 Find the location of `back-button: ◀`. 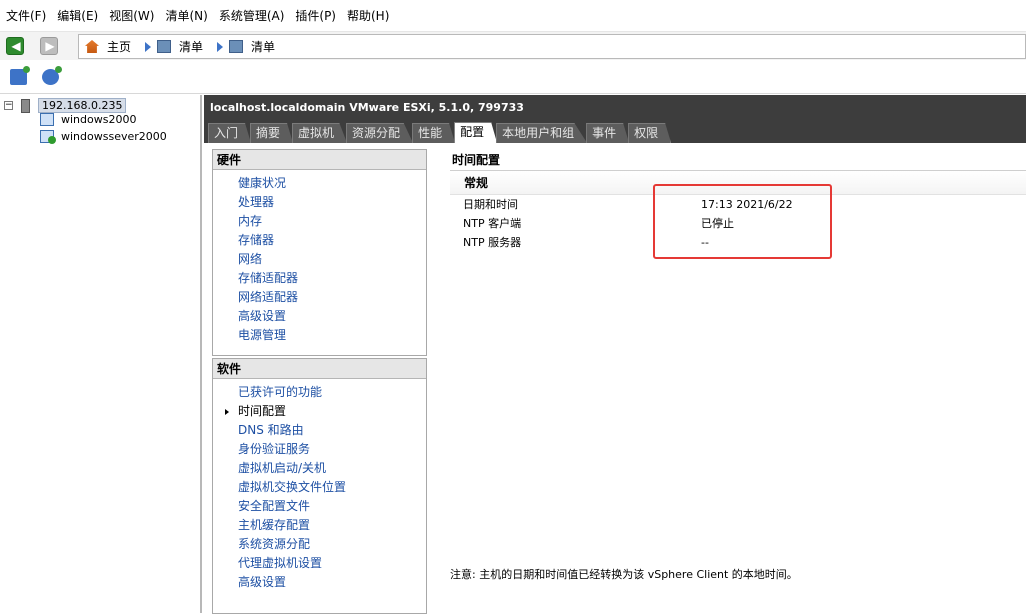

back-button: ◀ is located at coordinates (15, 46).